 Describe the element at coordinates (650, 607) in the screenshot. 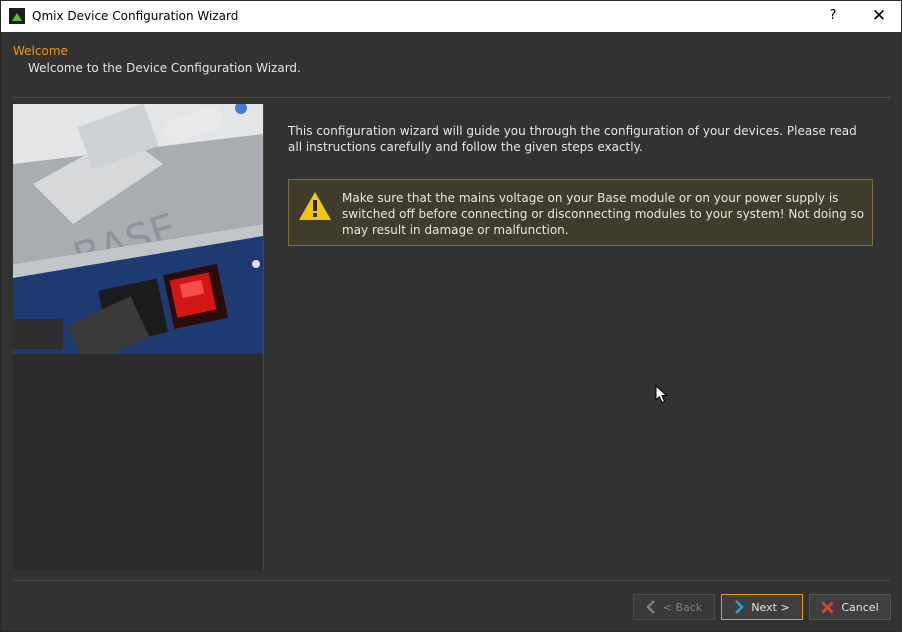

I see `chevron-left-icon` at that location.